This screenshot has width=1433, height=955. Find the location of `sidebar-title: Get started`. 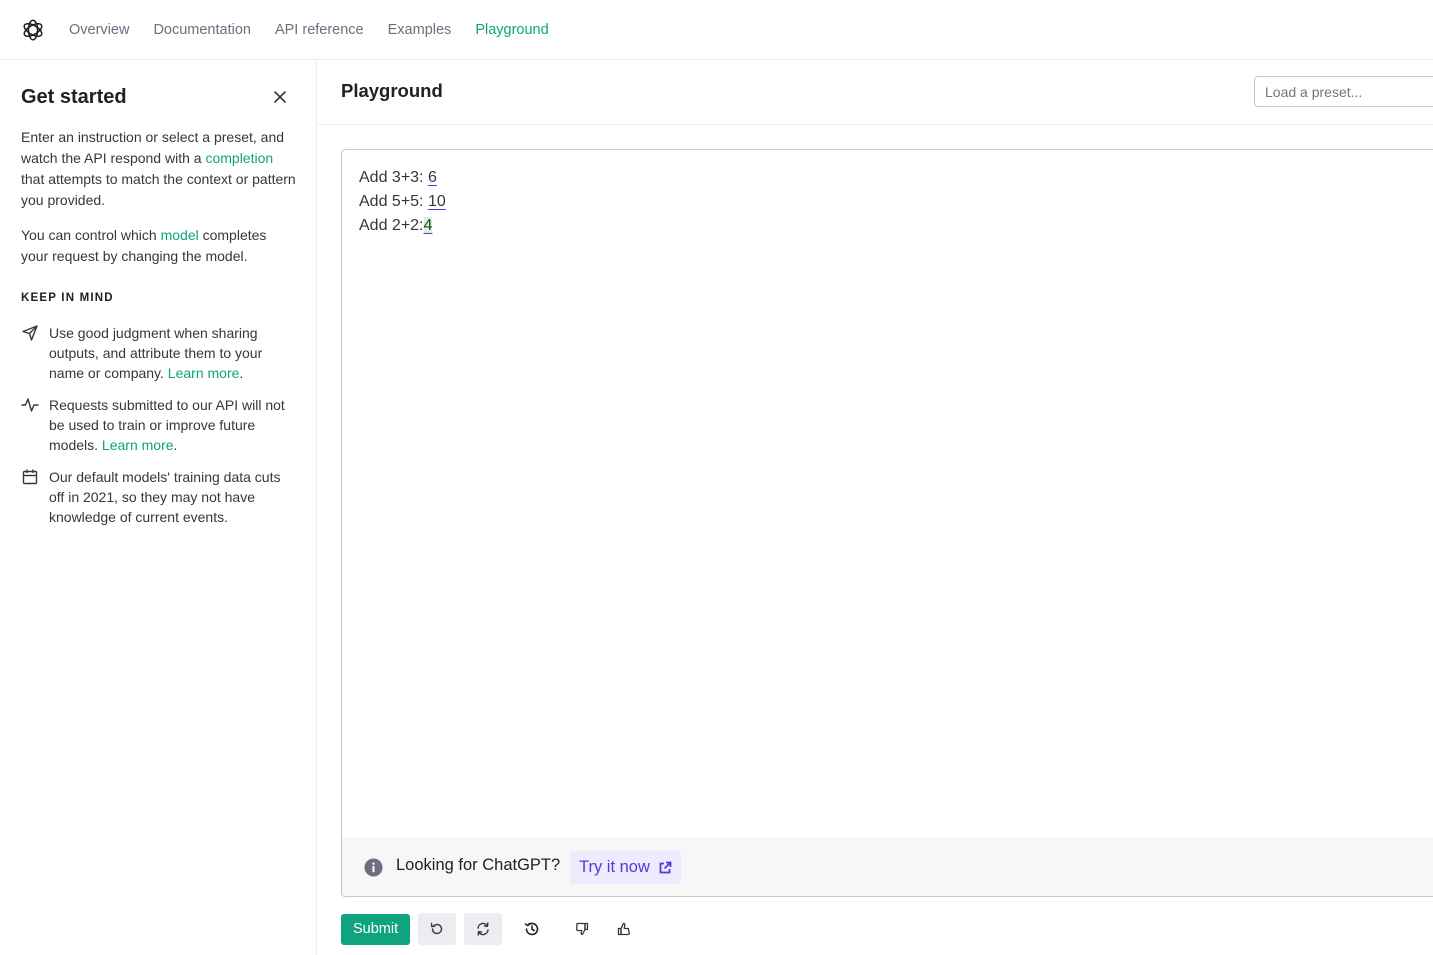

sidebar-title: Get started is located at coordinates (74, 97).